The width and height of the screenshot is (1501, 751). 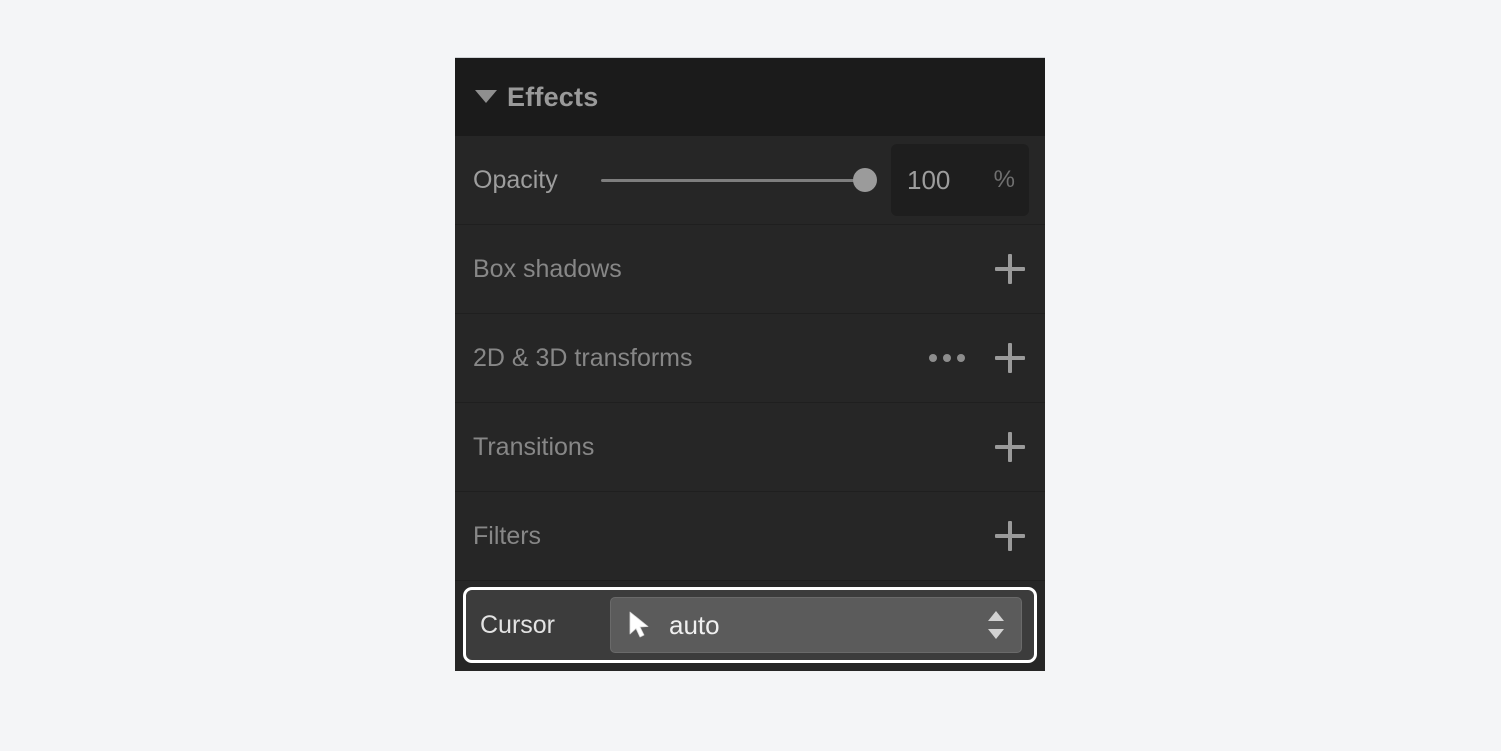 What do you see at coordinates (996, 625) in the screenshot?
I see `chevron-up-down-icon` at bounding box center [996, 625].